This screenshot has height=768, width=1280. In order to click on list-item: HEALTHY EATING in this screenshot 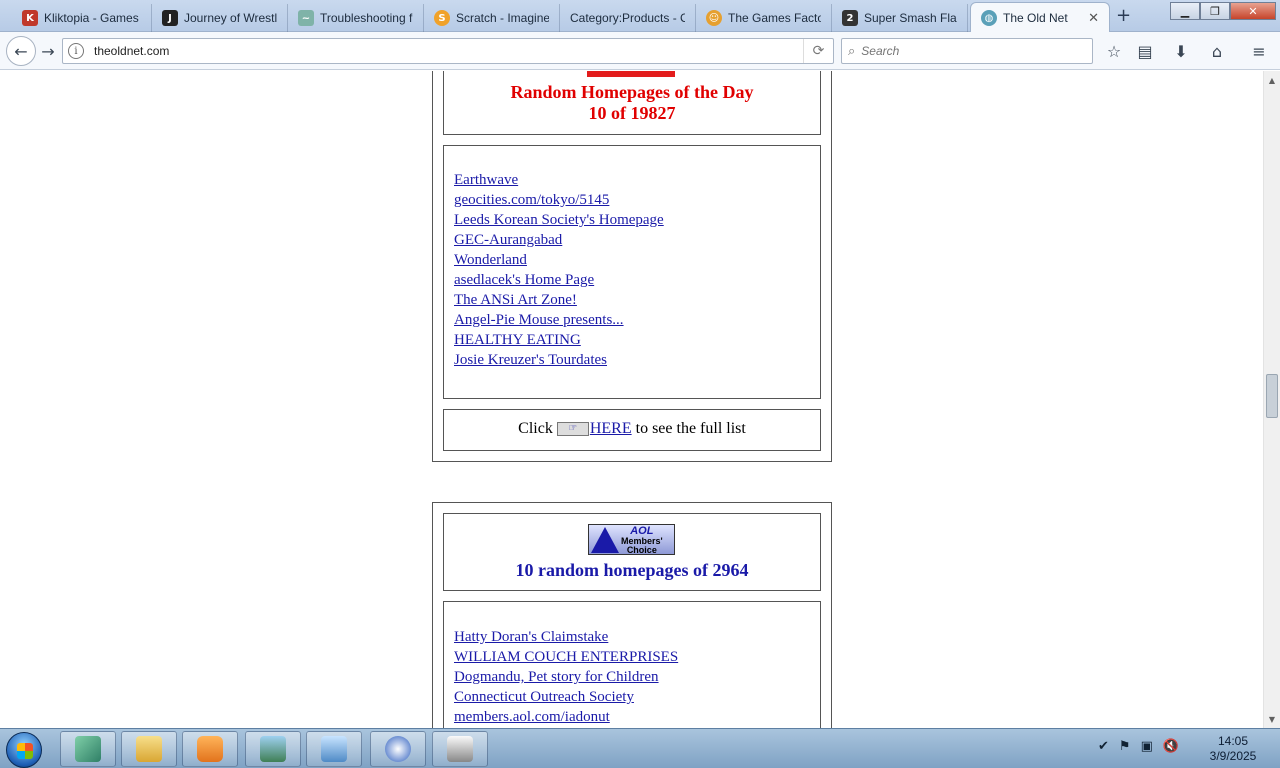, I will do `click(559, 342)`.